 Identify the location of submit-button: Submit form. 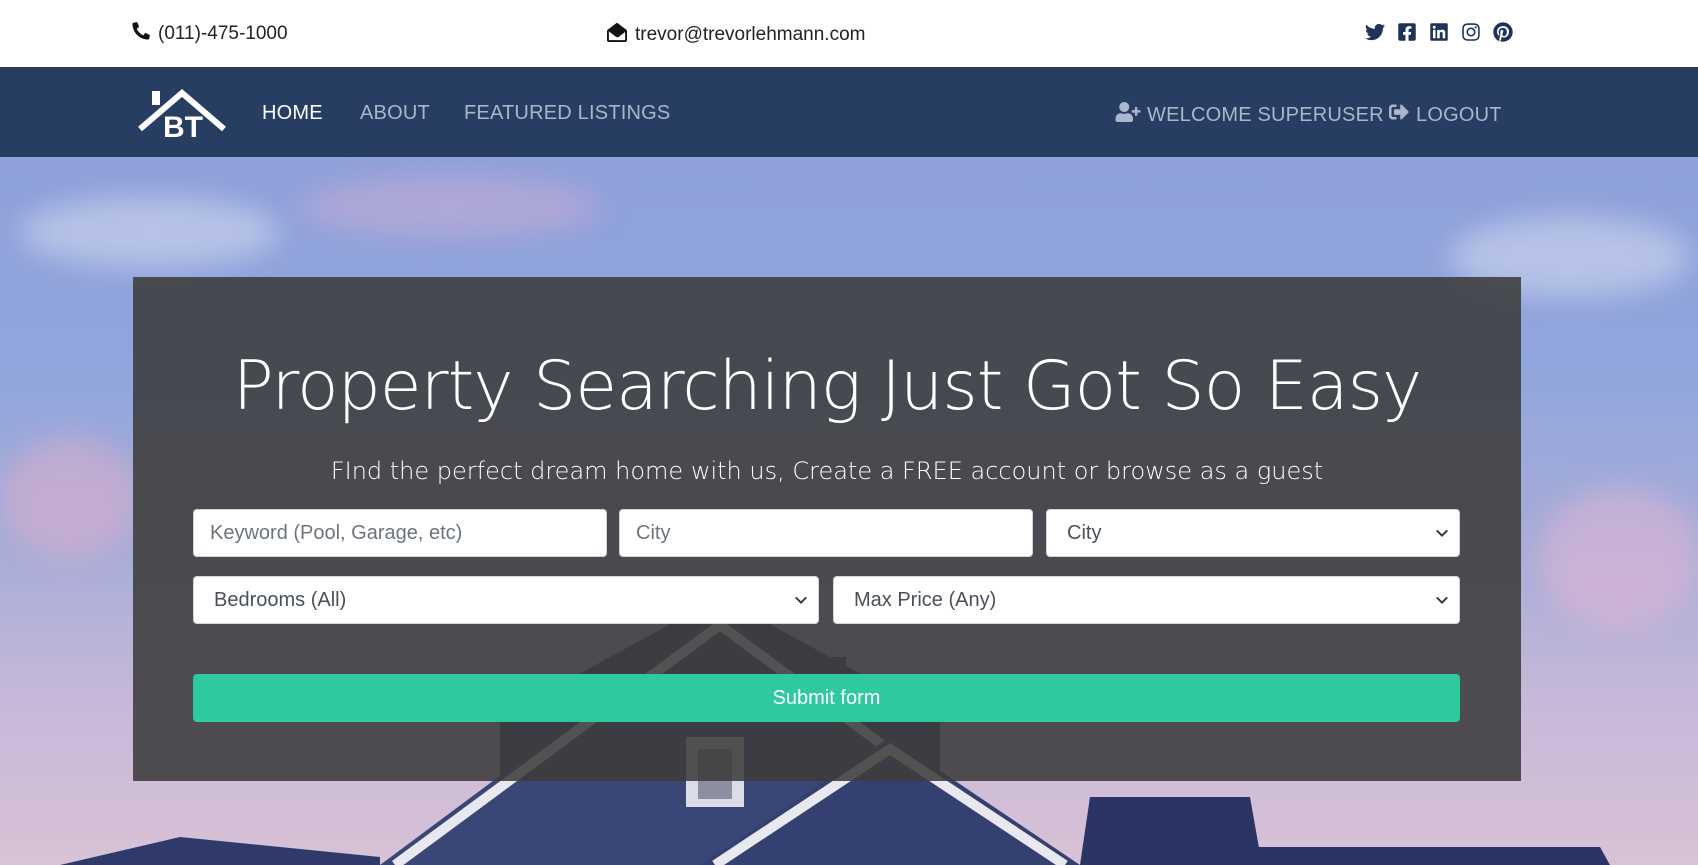
(826, 698).